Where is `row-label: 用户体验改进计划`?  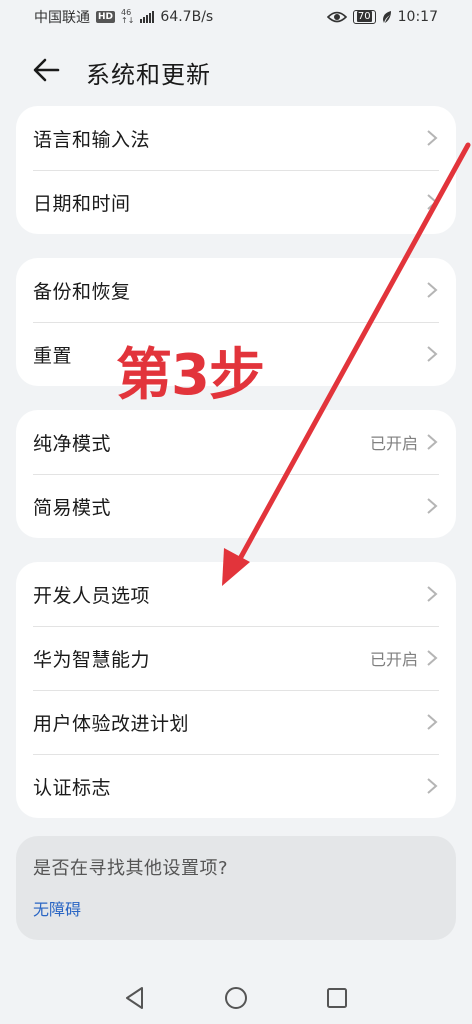 row-label: 用户体验改进计划 is located at coordinates (111, 723).